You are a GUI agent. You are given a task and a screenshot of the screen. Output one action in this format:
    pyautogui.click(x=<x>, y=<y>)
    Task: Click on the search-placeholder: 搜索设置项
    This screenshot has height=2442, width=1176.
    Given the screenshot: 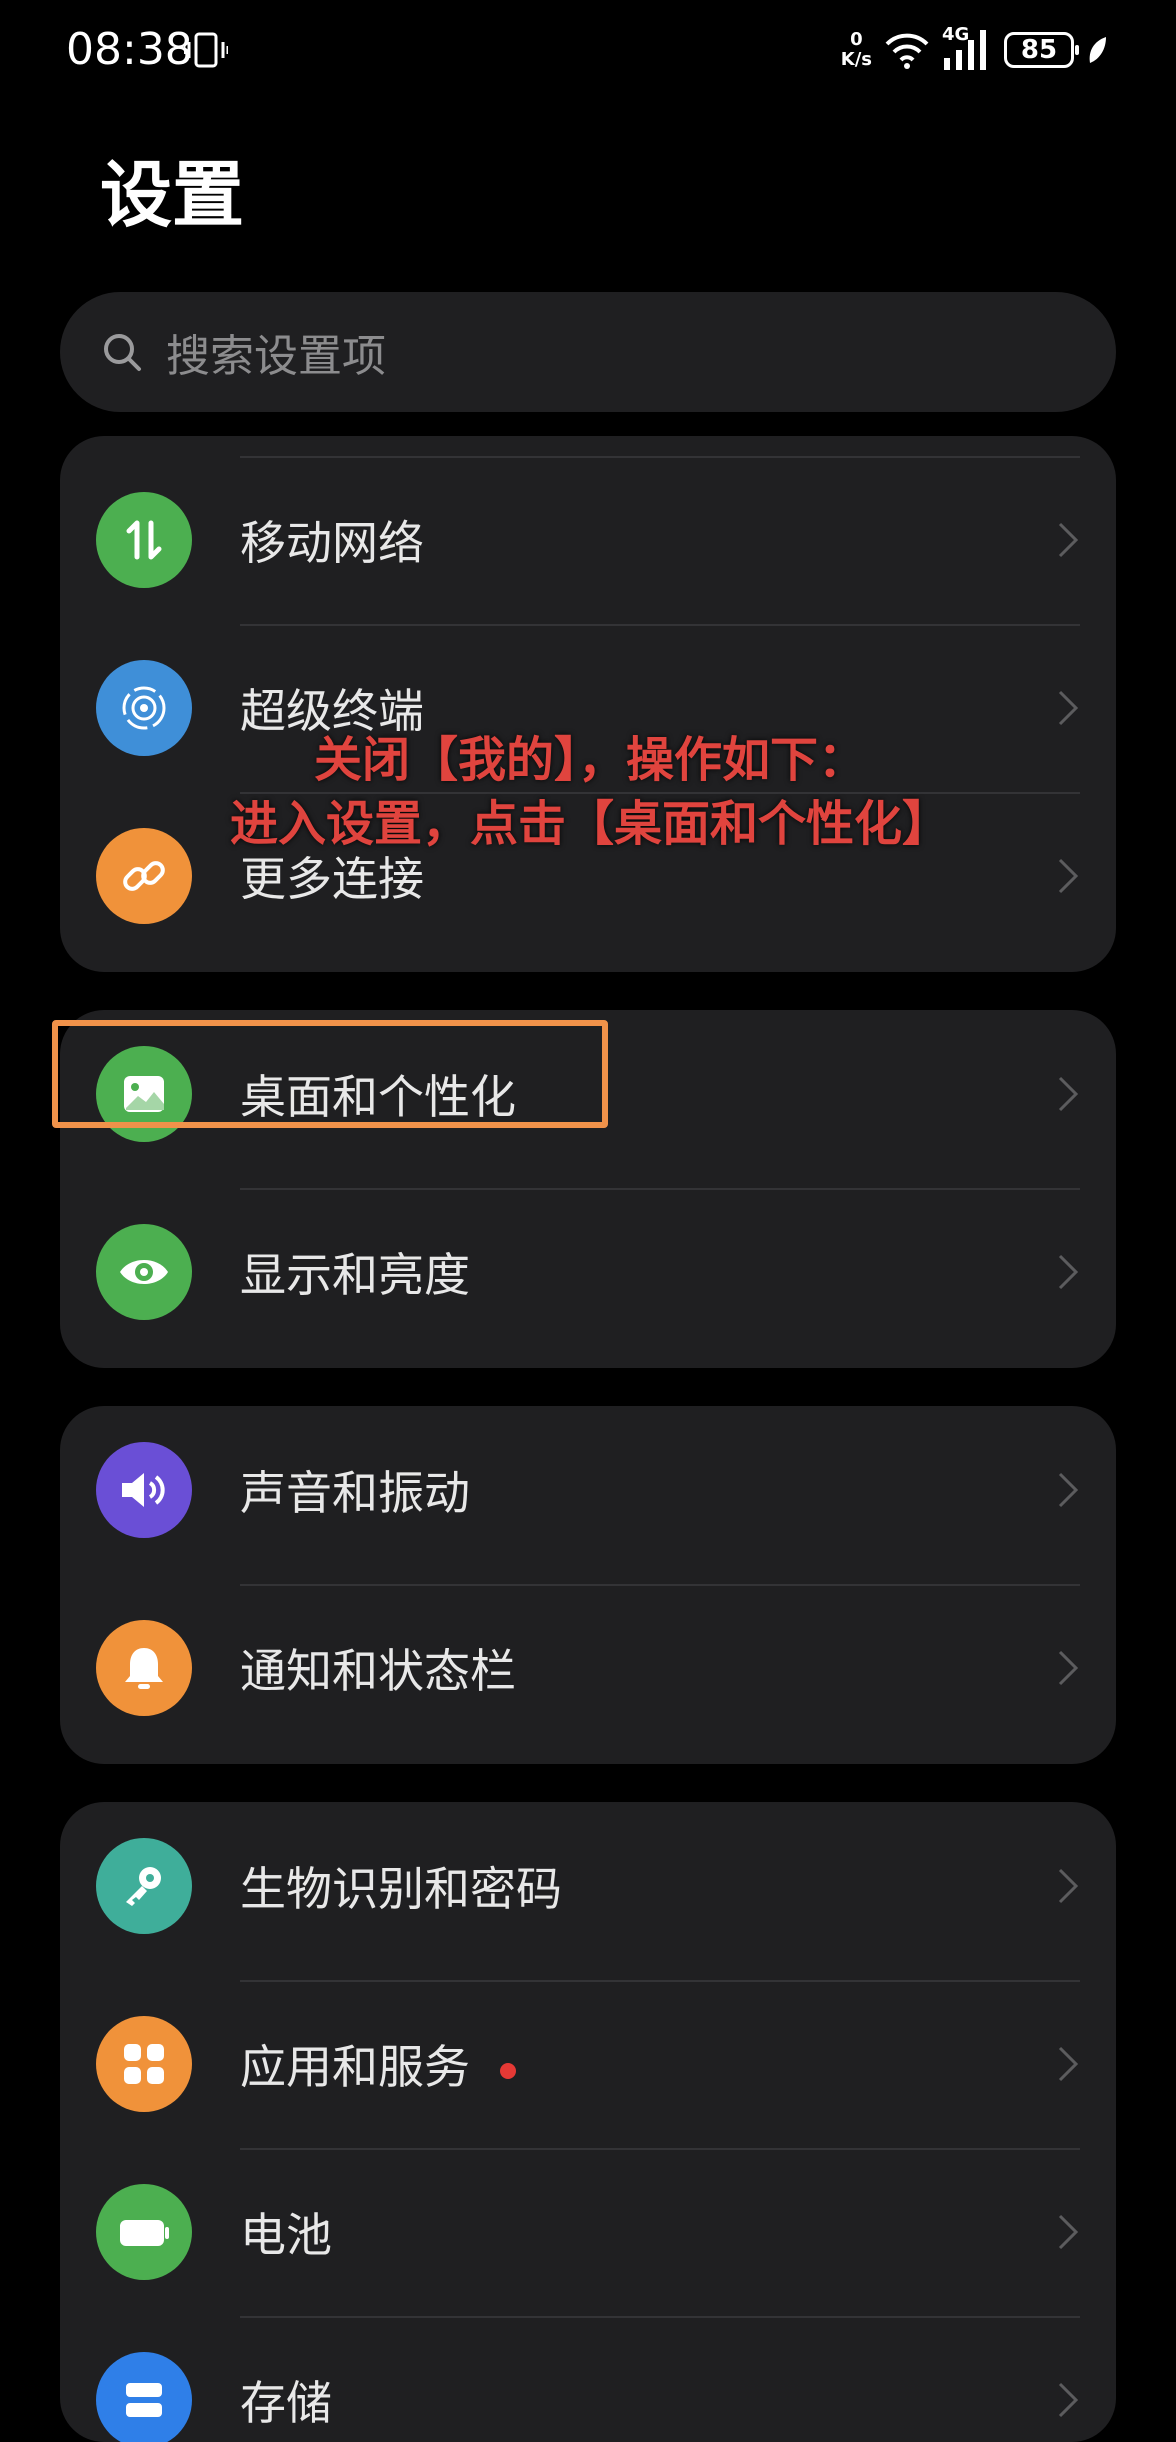 What is the action you would take?
    pyautogui.click(x=276, y=356)
    